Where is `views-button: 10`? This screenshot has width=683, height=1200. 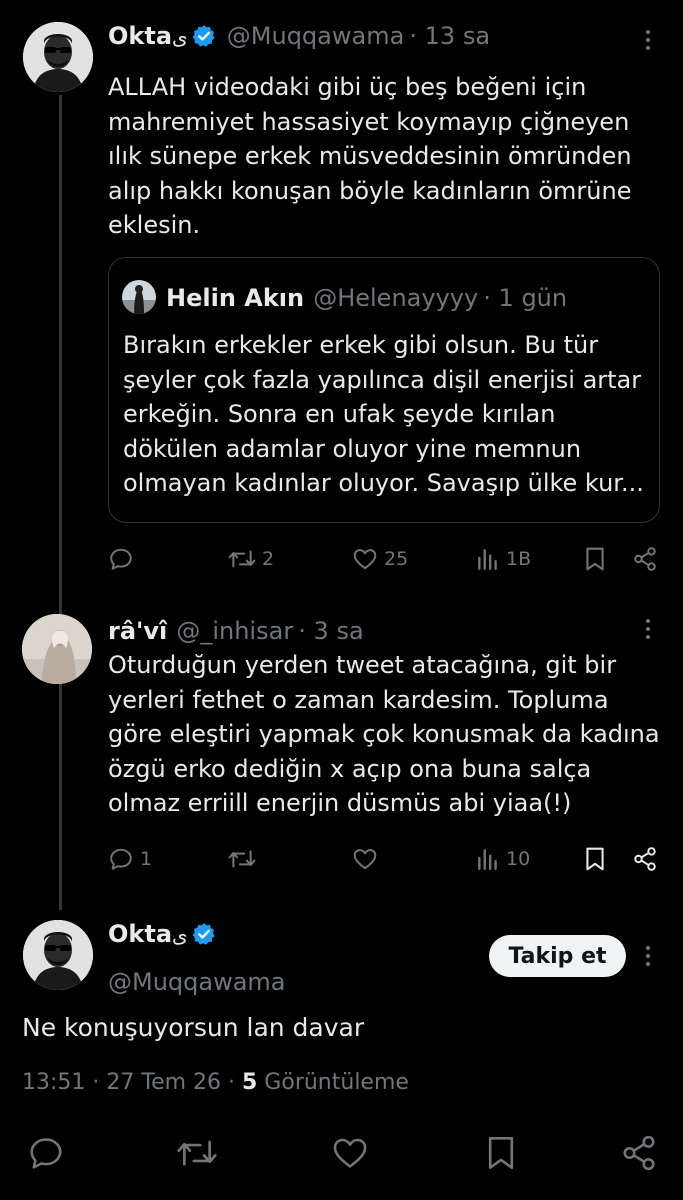
views-button: 10 is located at coordinates (503, 859).